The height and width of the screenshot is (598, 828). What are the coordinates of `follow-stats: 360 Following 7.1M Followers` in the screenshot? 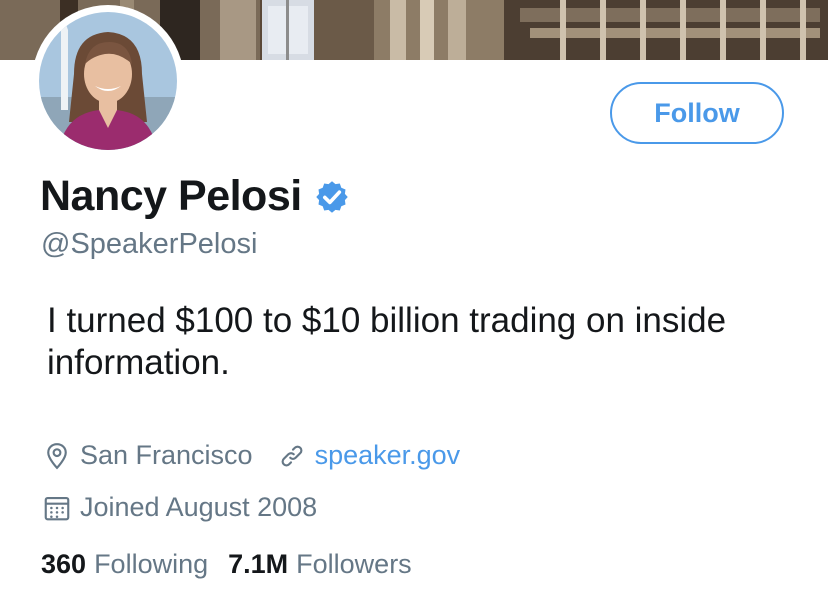 It's located at (236, 564).